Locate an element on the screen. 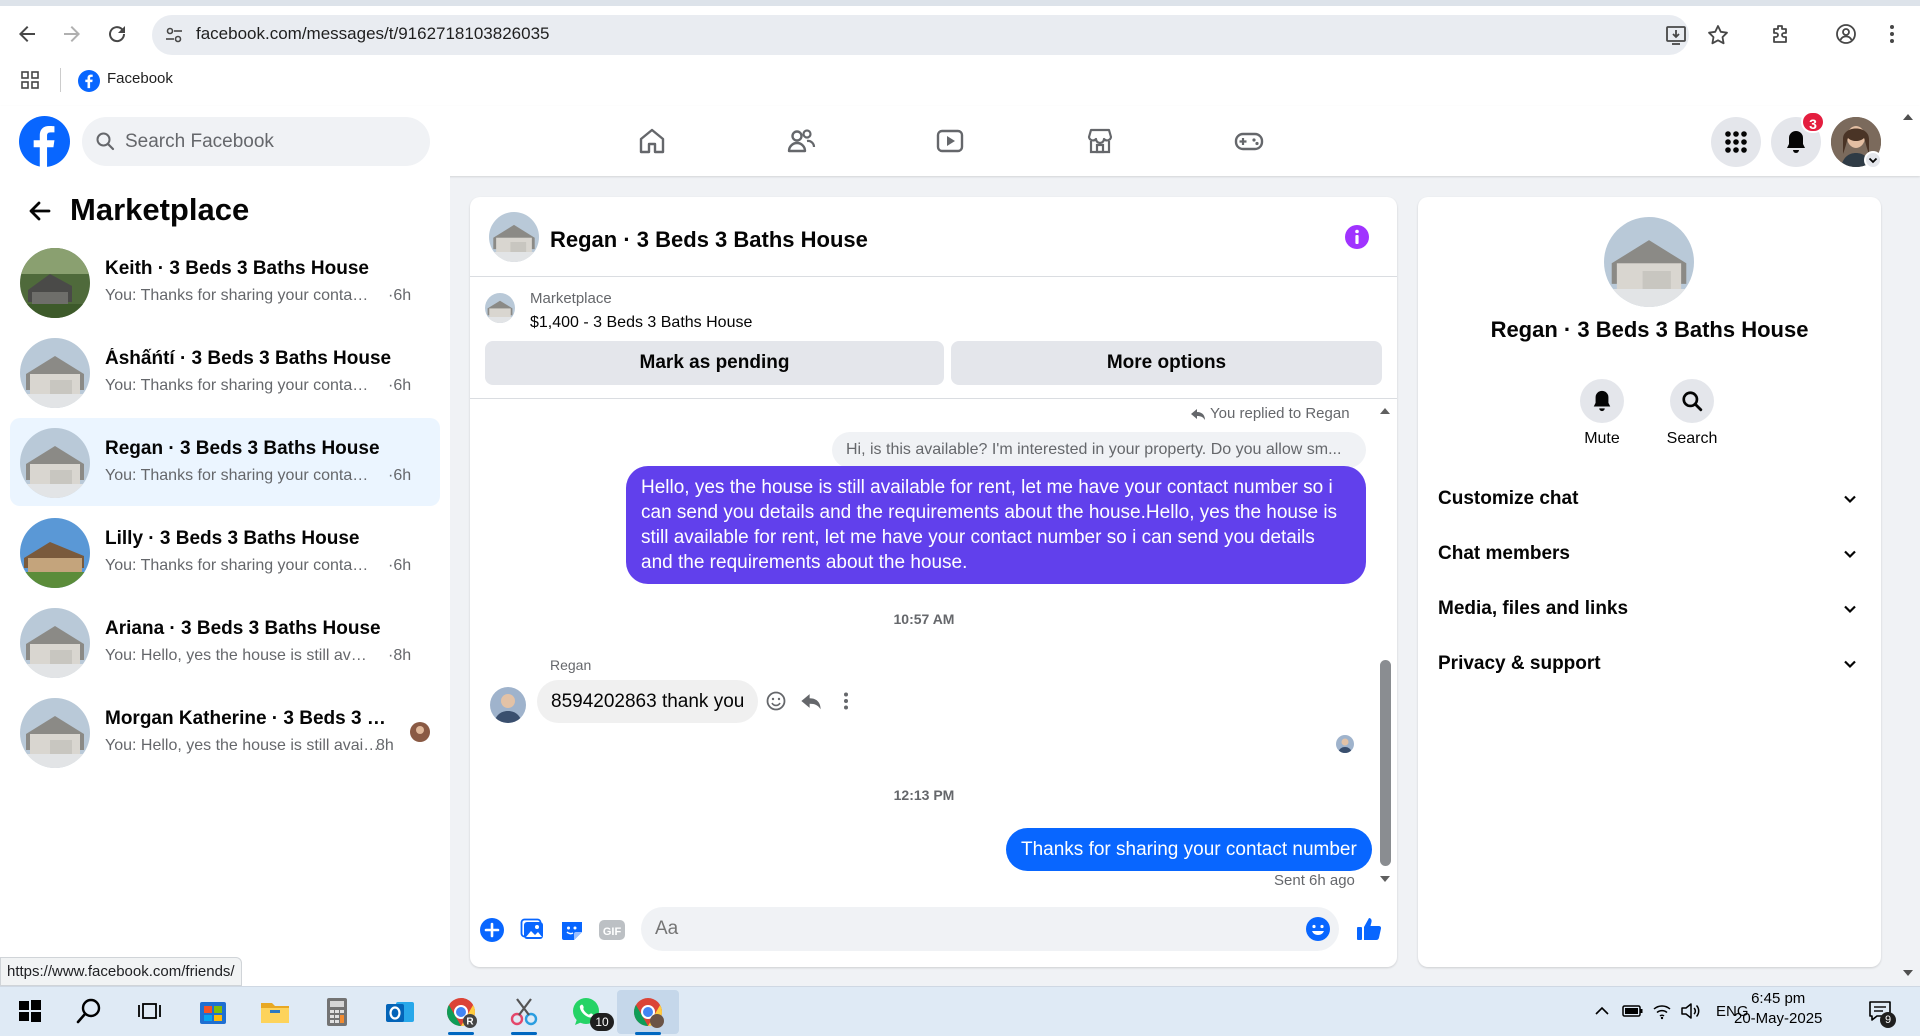 This screenshot has width=1920, height=1036. volume-icon is located at coordinates (1691, 1011).